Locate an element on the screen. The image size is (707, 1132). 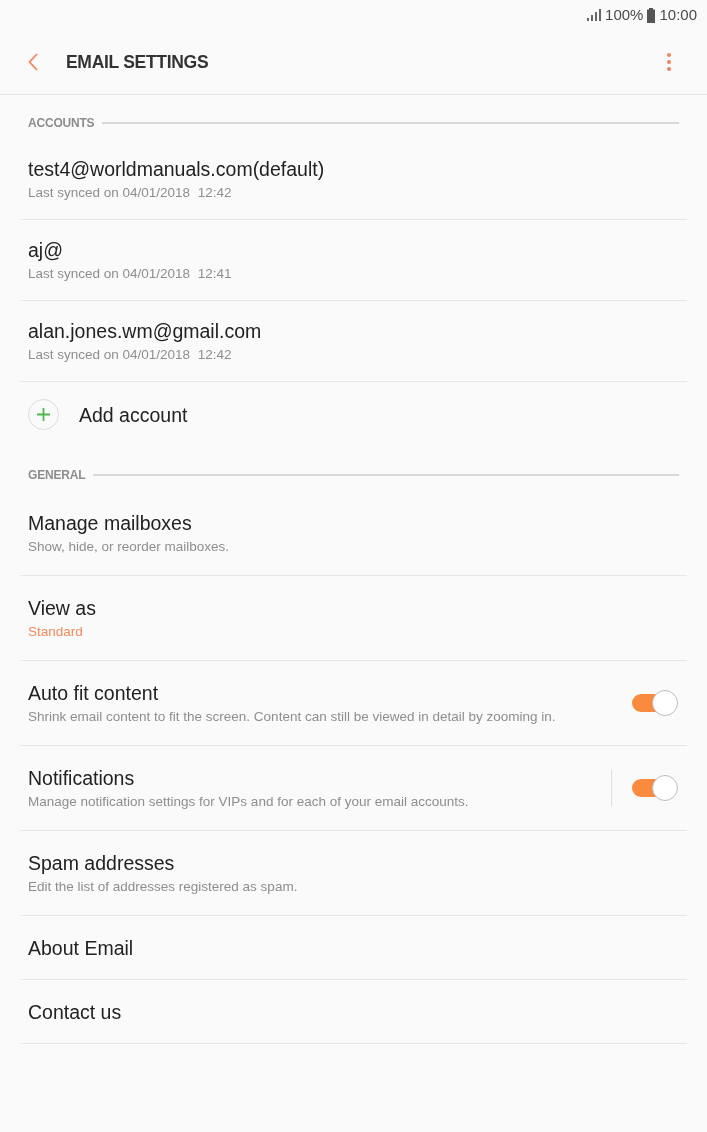
more-options-icon is located at coordinates (669, 62).